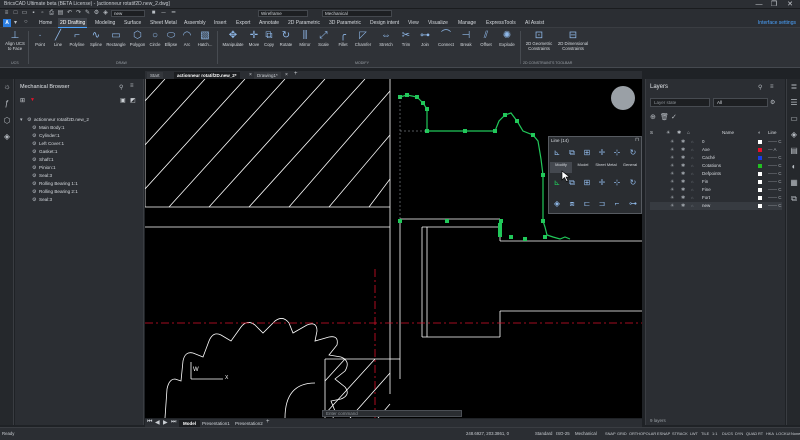  What do you see at coordinates (195, 23) in the screenshot?
I see `tab-assembly: Assembly` at bounding box center [195, 23].